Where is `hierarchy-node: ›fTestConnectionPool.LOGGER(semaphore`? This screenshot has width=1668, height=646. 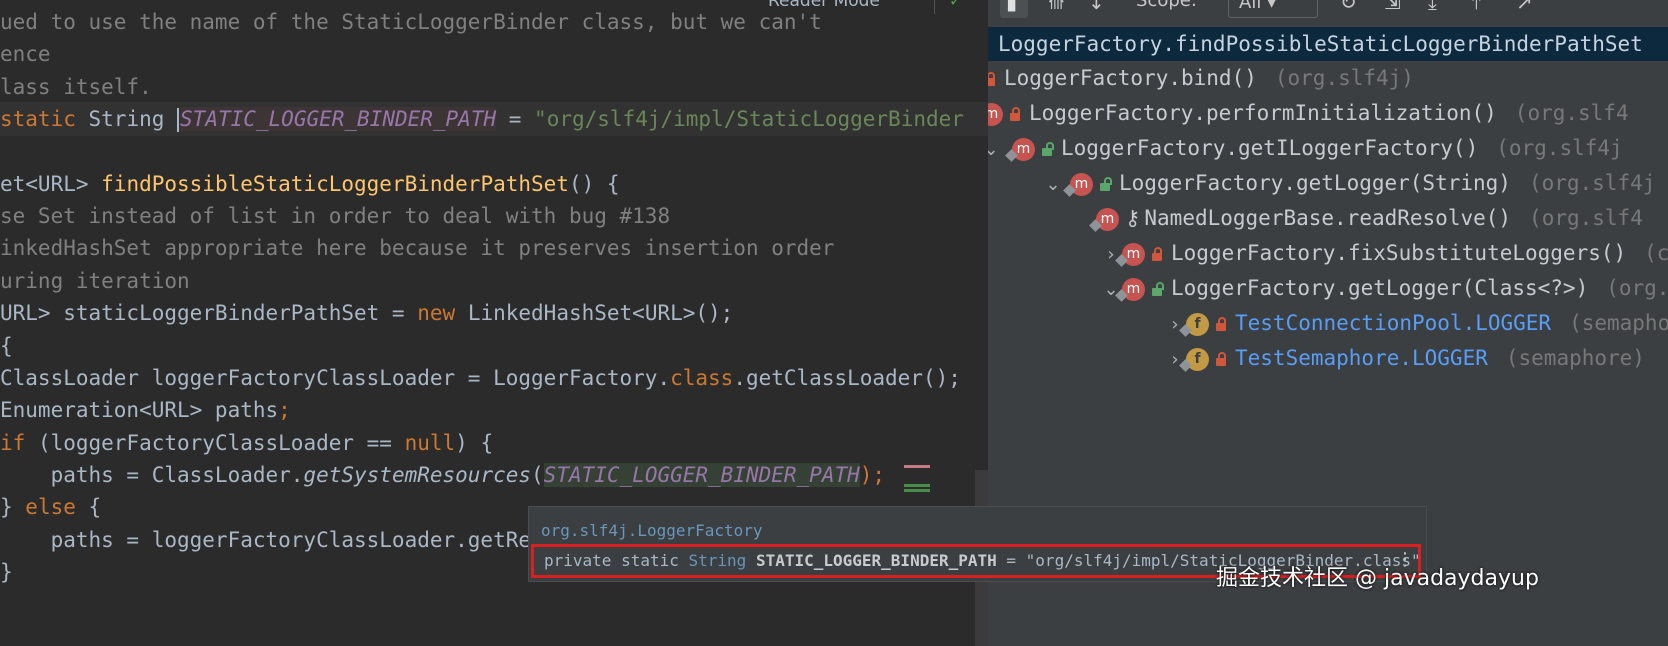 hierarchy-node: ›fTestConnectionPool.LOGGER(semaphore is located at coordinates (1372, 323).